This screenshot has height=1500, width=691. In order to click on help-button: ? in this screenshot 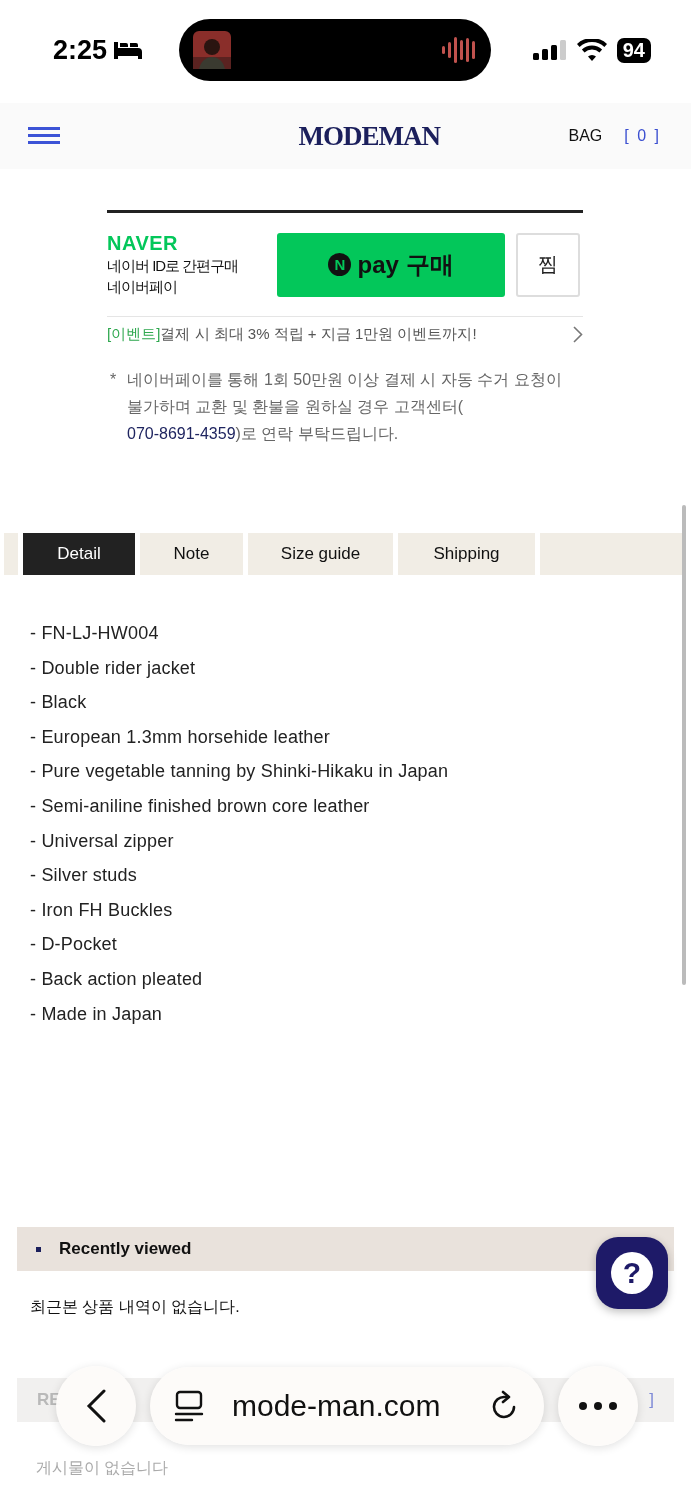, I will do `click(632, 1273)`.